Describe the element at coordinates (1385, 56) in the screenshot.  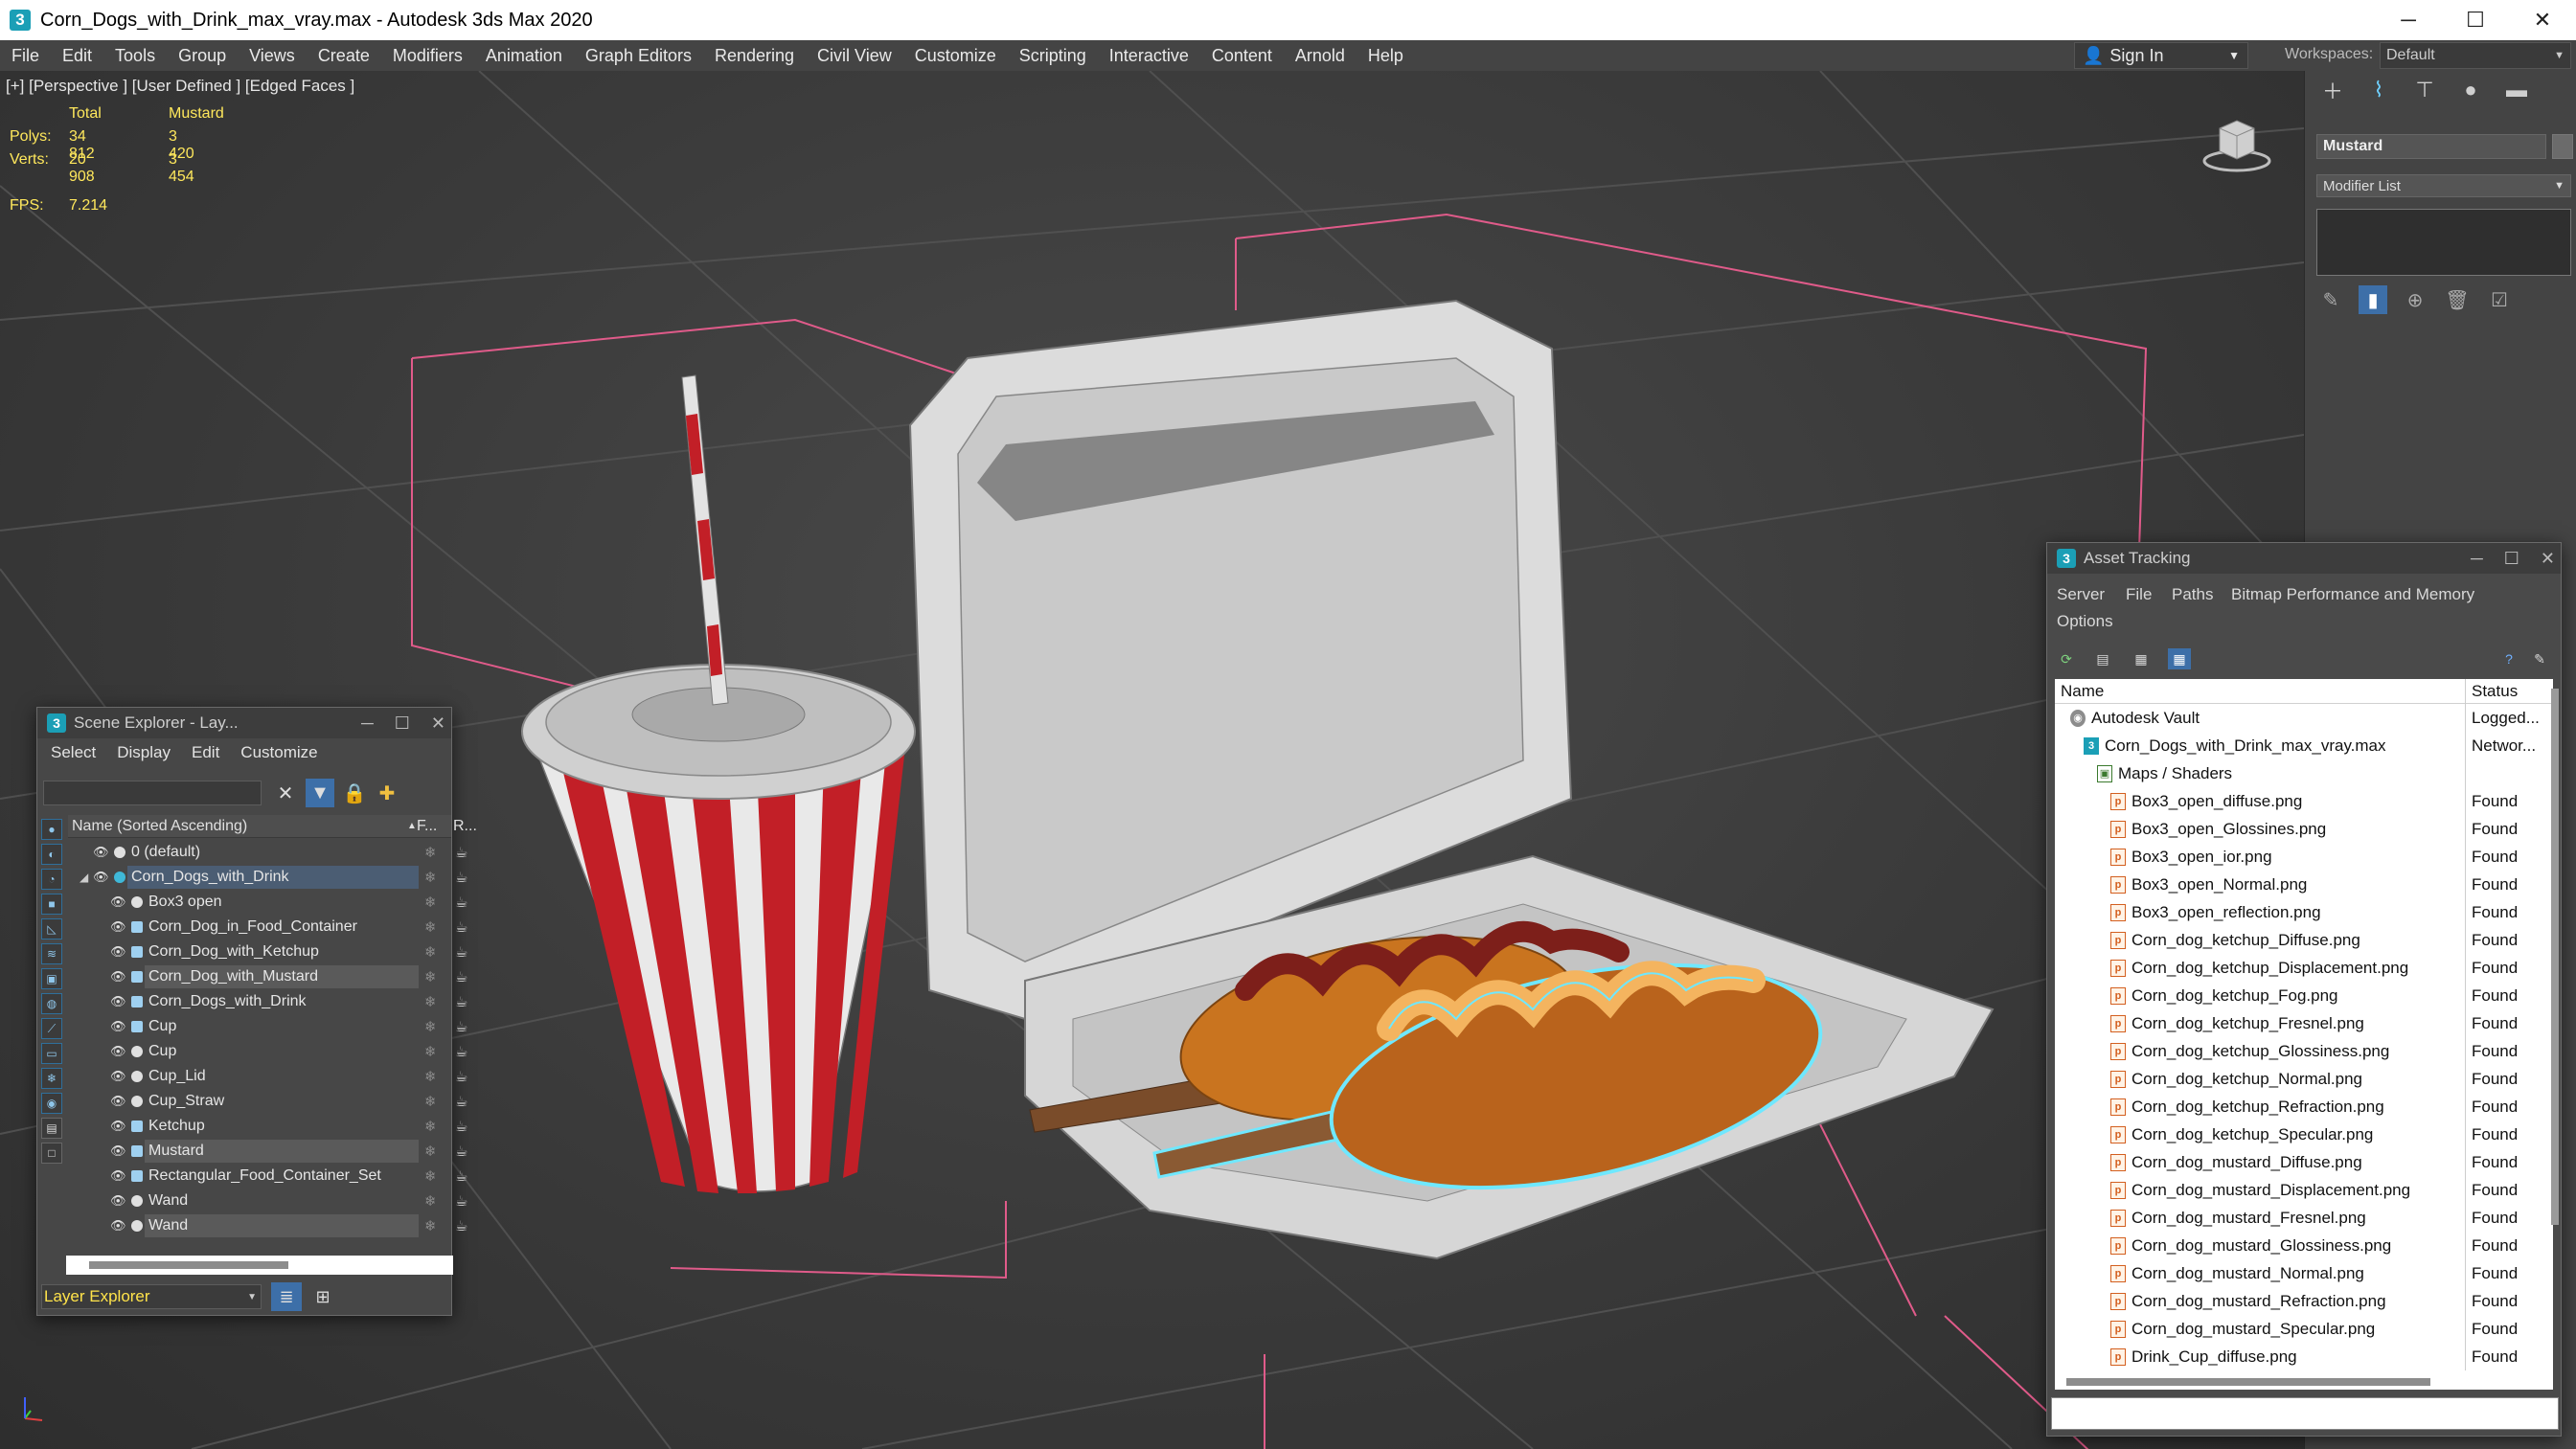
I see `menu-help: Help` at that location.